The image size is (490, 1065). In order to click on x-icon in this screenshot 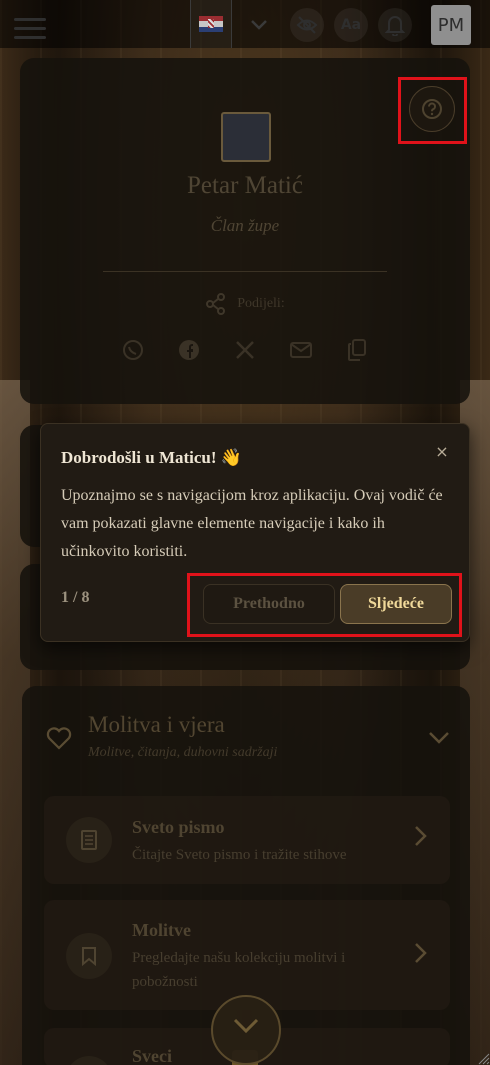, I will do `click(245, 350)`.